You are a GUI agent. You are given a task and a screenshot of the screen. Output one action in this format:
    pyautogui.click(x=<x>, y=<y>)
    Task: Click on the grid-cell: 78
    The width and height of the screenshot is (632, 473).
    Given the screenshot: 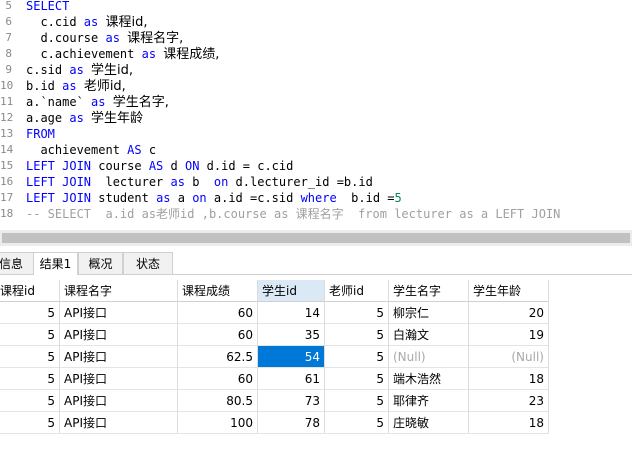 What is the action you would take?
    pyautogui.click(x=291, y=423)
    